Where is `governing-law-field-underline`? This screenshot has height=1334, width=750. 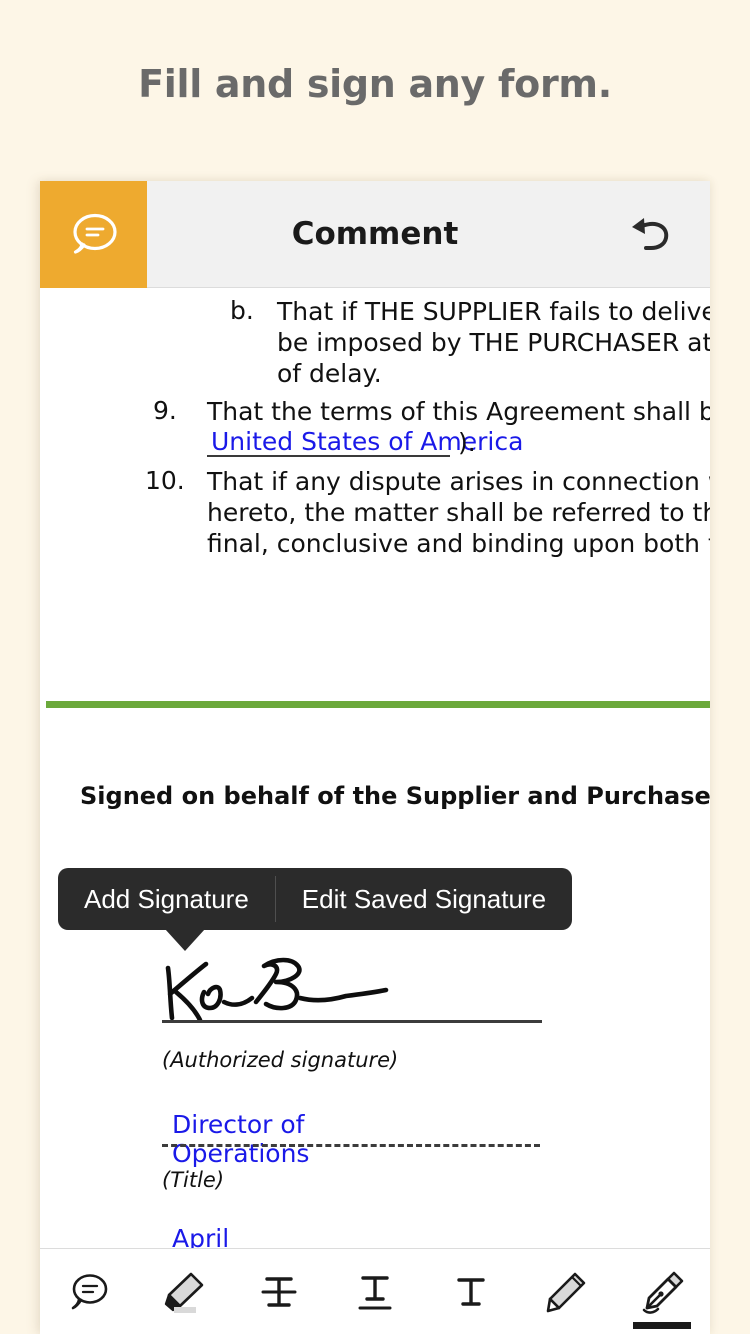 governing-law-field-underline is located at coordinates (328, 456).